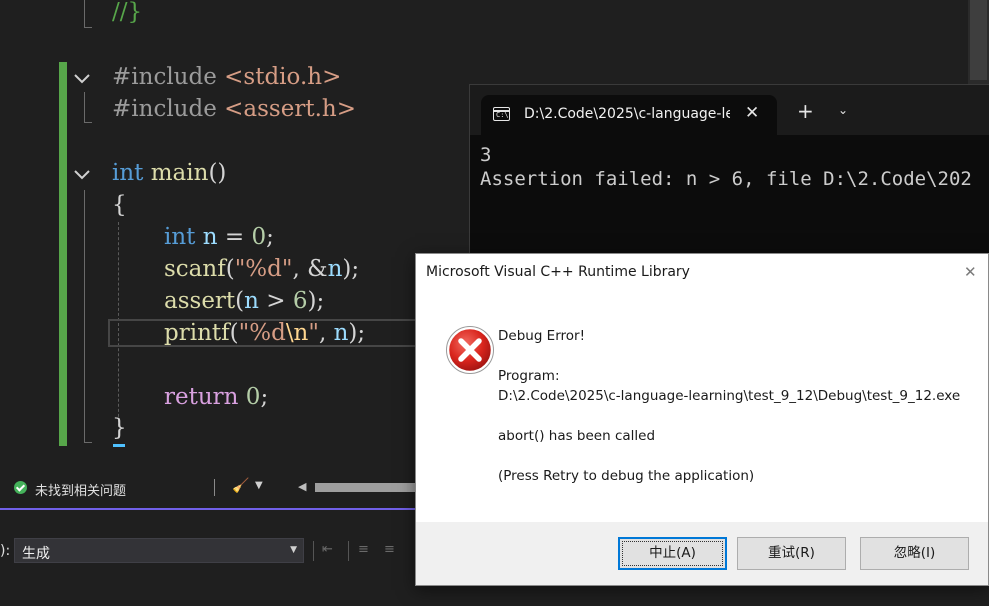  Describe the element at coordinates (313, 333) in the screenshot. I see `code-token: "` at that location.